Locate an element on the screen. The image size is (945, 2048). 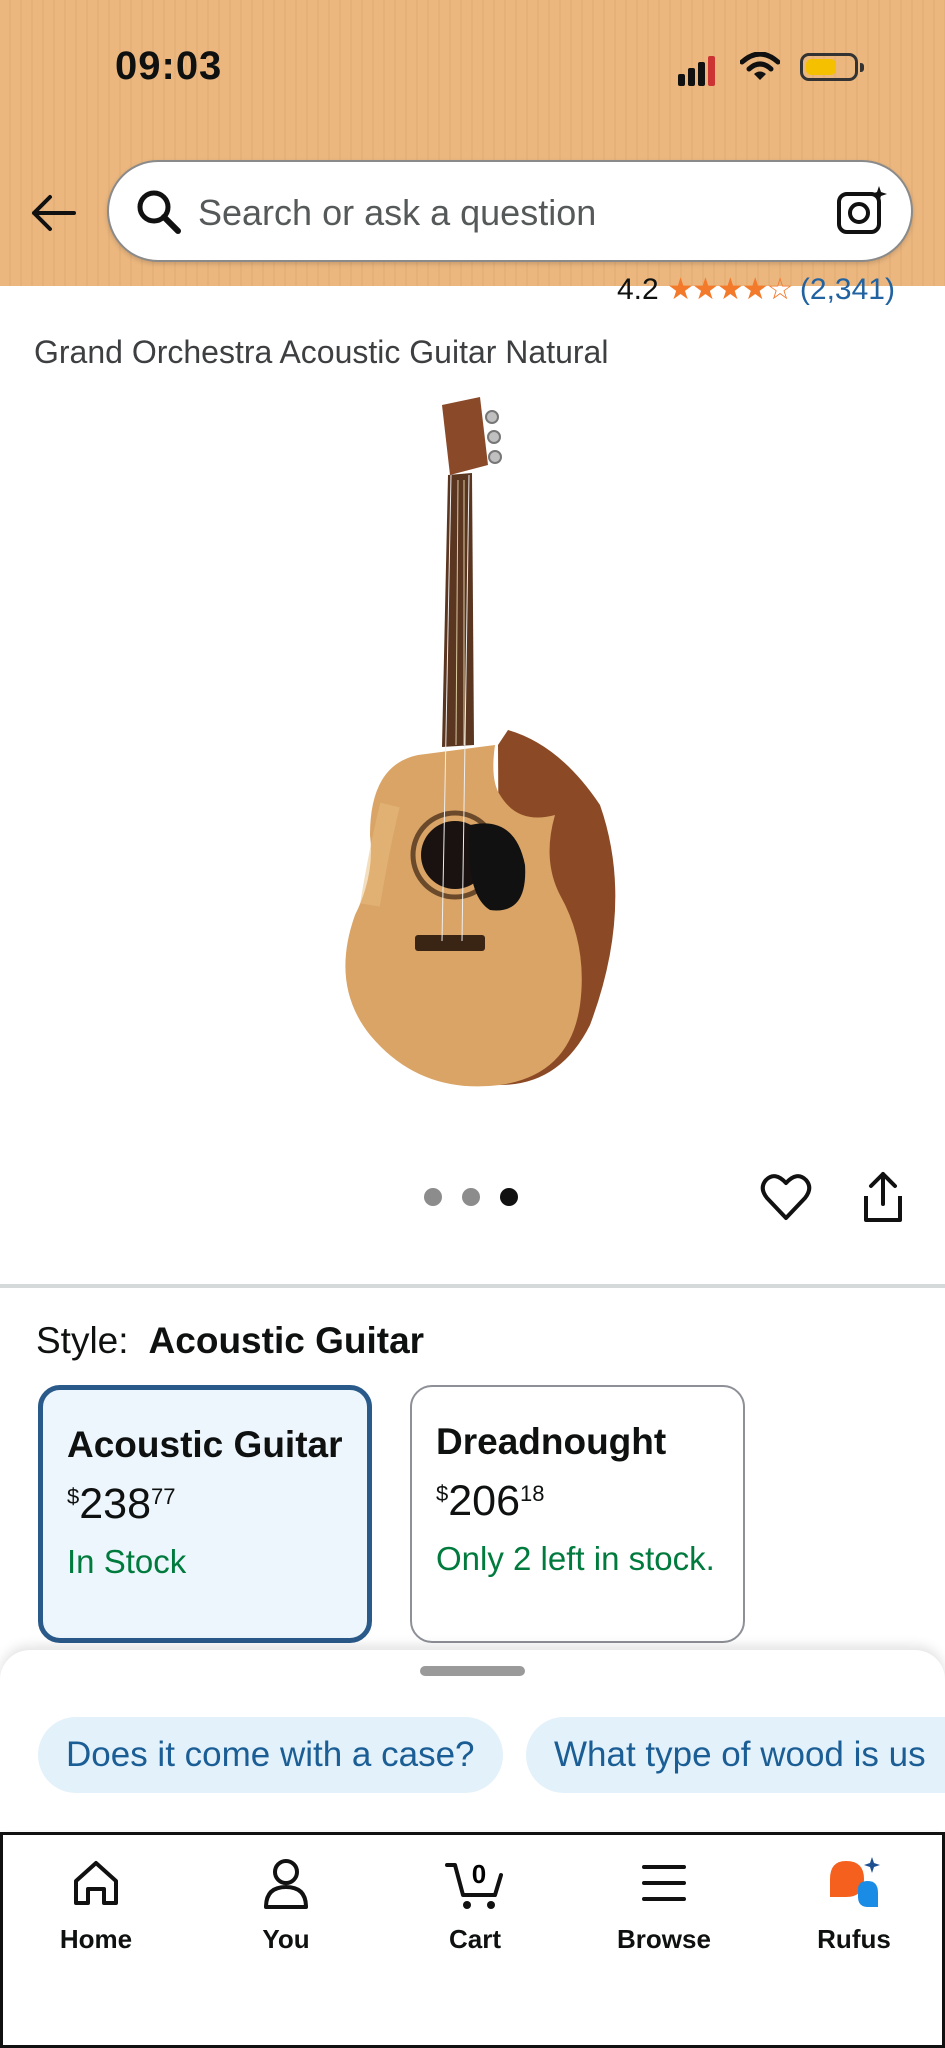
search-input: Search or ask a question is located at coordinates (510, 211).